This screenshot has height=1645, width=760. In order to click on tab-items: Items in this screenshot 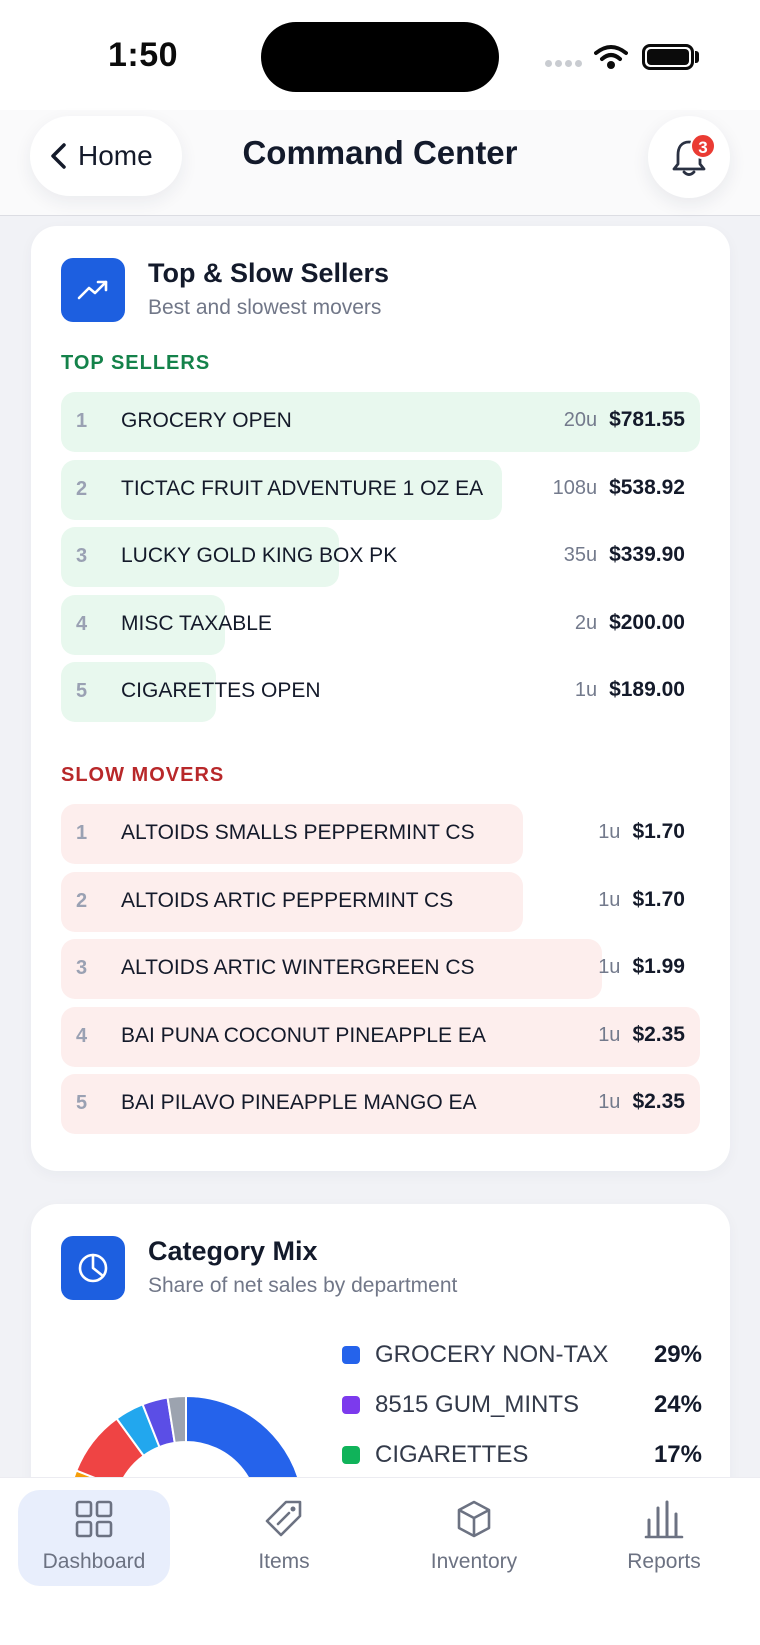, I will do `click(284, 1538)`.